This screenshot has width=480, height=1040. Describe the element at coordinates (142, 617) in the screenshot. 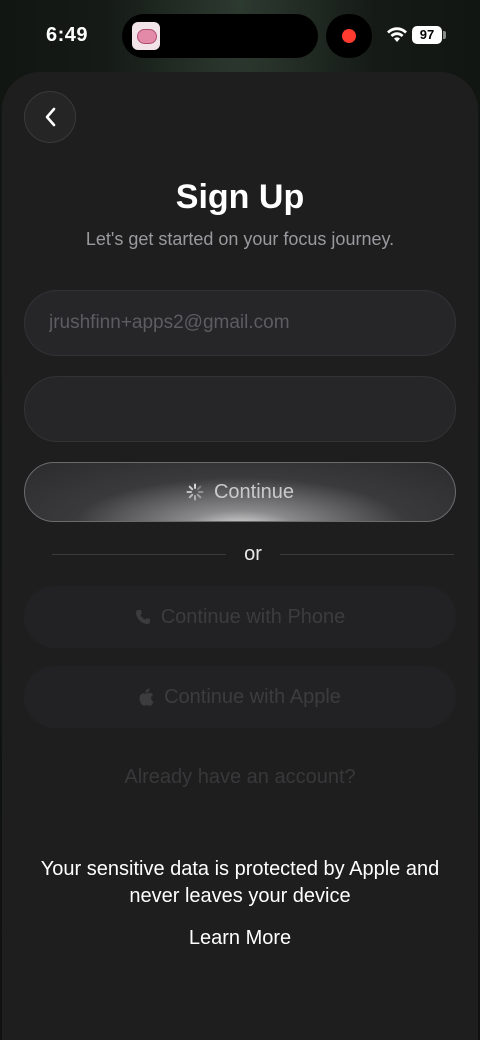

I see `phone-icon` at that location.